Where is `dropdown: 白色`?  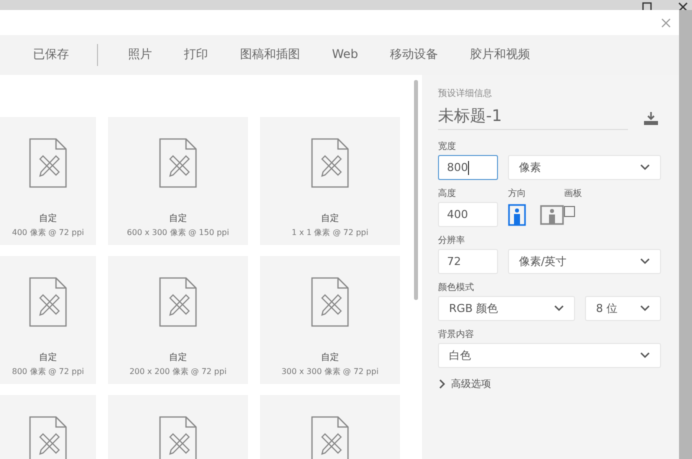
dropdown: 白色 is located at coordinates (549, 355).